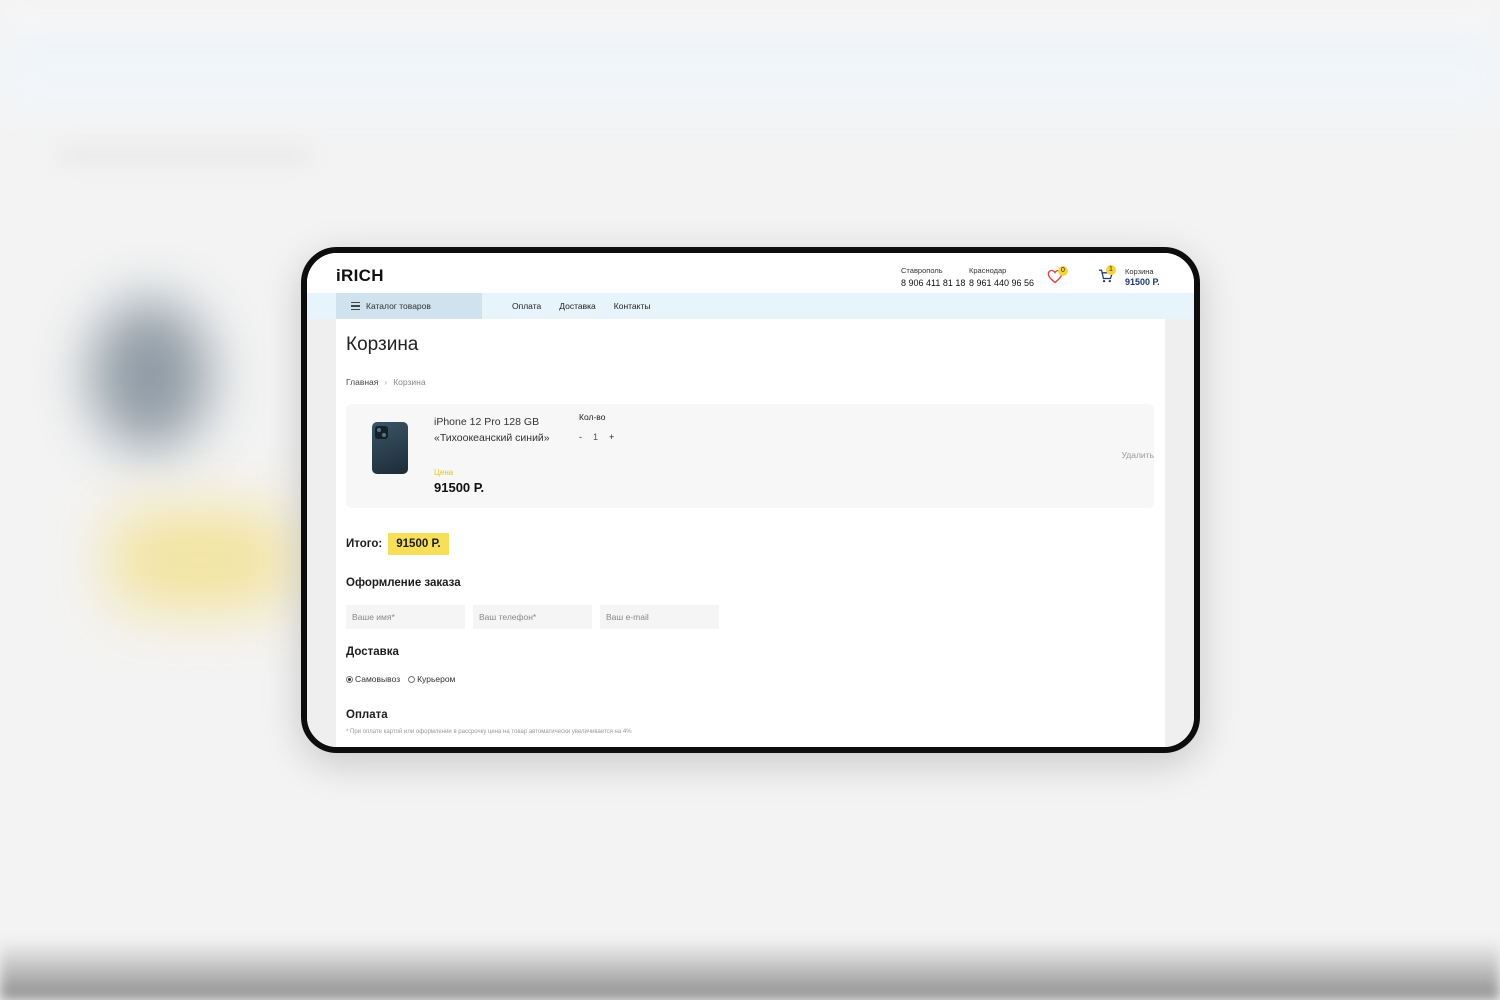  I want to click on phone-field, so click(532, 617).